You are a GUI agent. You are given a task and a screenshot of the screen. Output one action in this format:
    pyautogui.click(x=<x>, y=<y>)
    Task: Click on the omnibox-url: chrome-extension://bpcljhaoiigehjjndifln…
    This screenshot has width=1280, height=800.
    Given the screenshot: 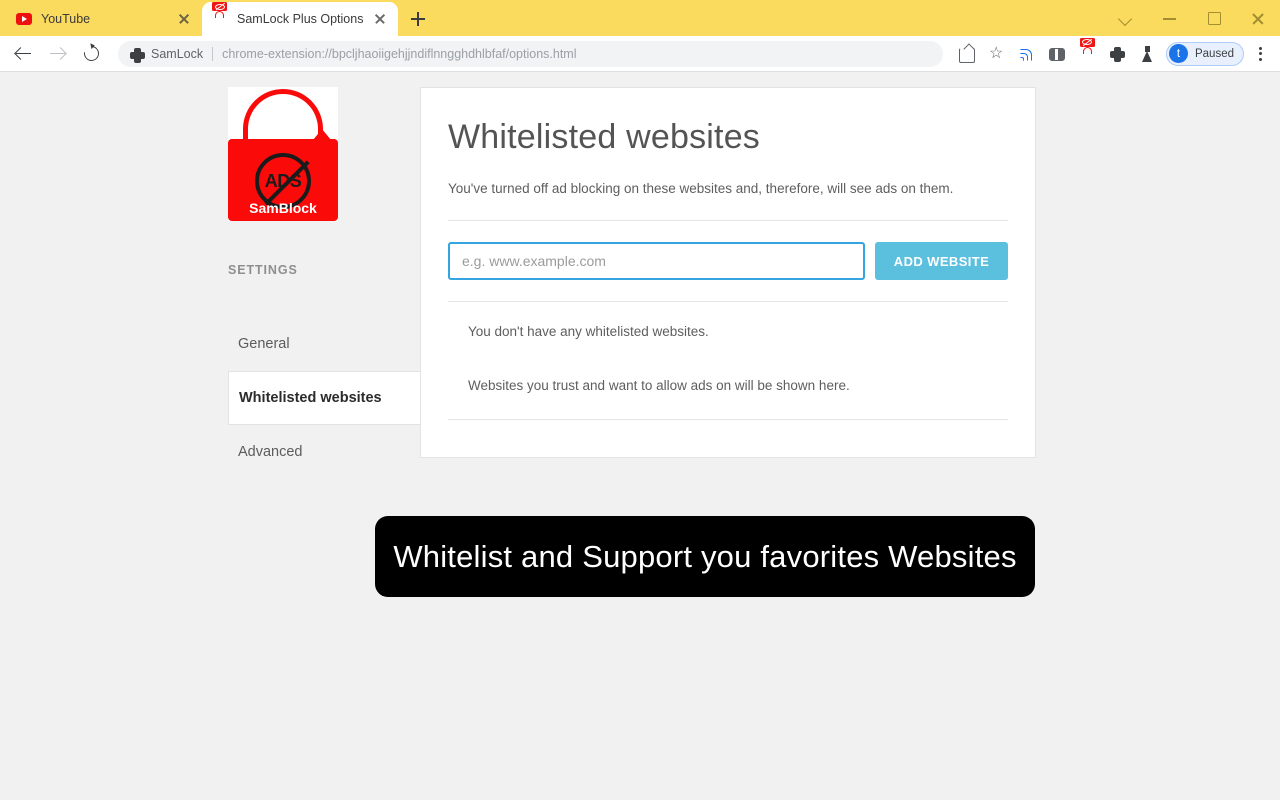 What is the action you would take?
    pyautogui.click(x=399, y=53)
    